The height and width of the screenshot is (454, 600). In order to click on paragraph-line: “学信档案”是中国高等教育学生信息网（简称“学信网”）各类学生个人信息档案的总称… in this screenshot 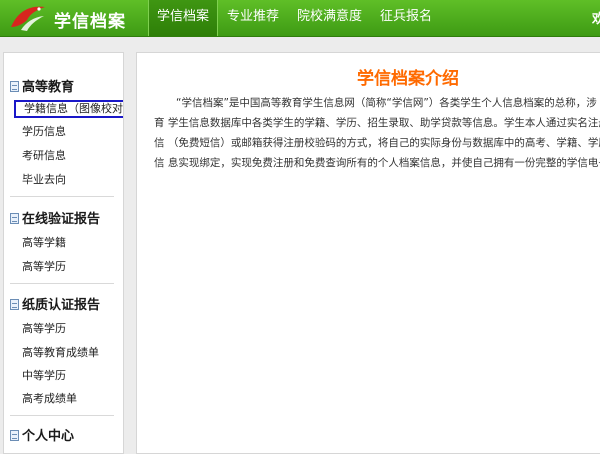, I will do `click(386, 103)`.